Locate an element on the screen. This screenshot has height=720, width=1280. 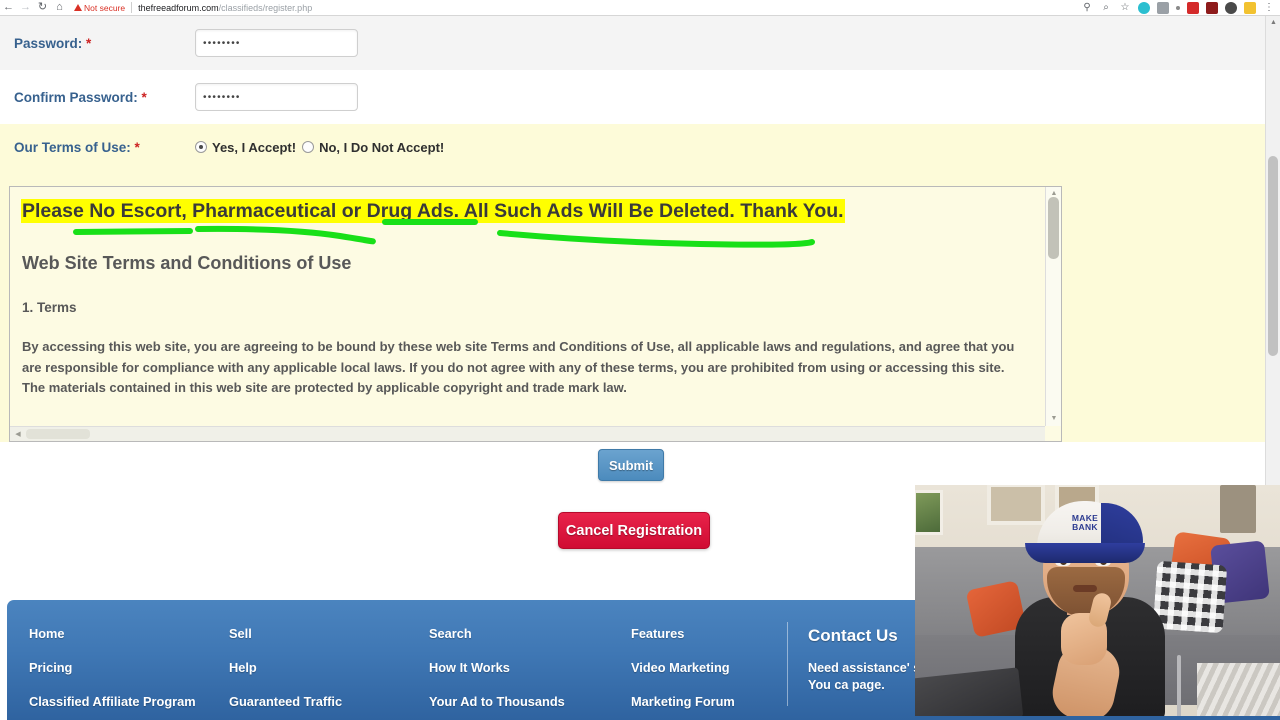
footer-link-video-marketing: Video Marketing is located at coordinates (709, 667).